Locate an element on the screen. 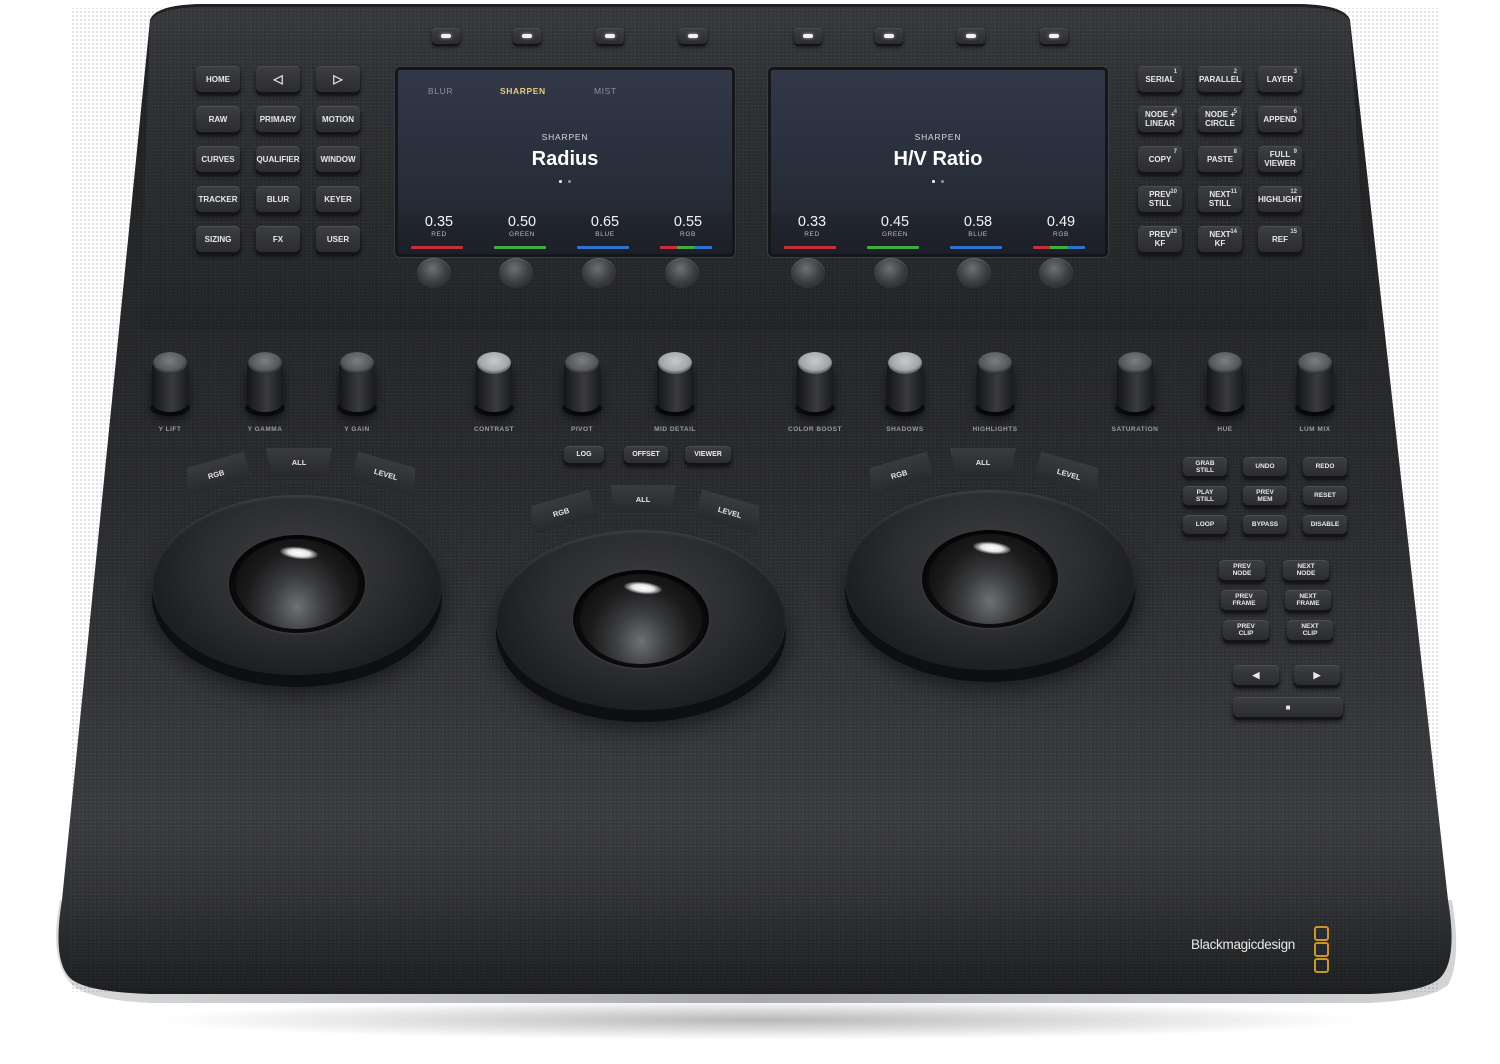 This screenshot has height=1064, width=1500. paste-button: PASTE 8 is located at coordinates (1220, 159).